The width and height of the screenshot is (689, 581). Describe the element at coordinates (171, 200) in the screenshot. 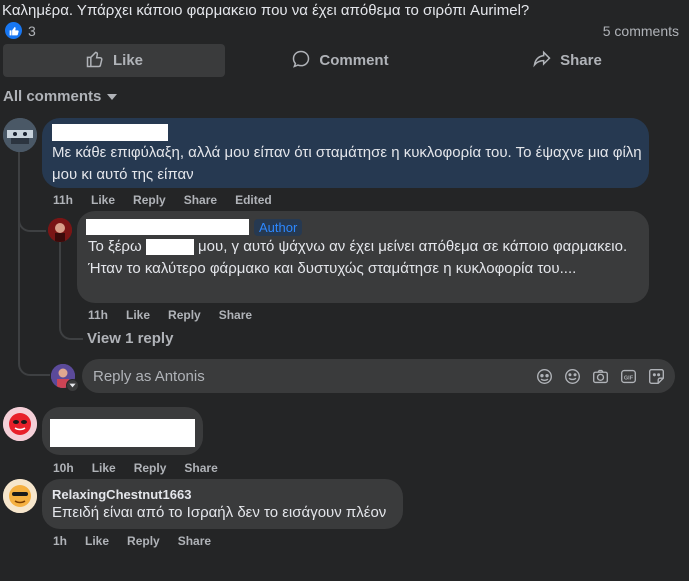

I see `comment-meta: 11h Like Reply Share Edited` at that location.